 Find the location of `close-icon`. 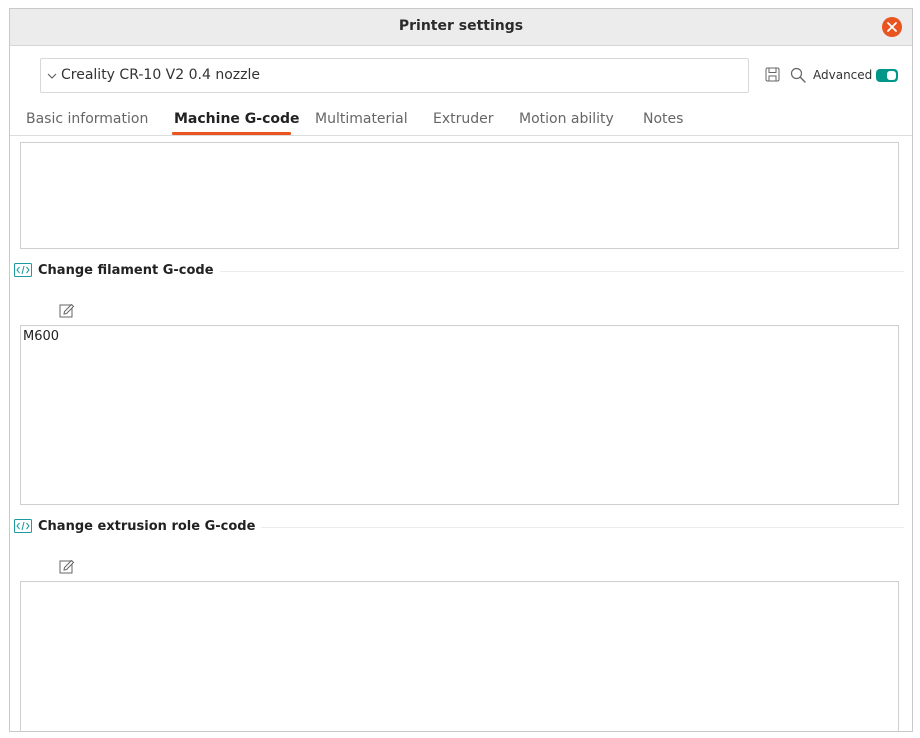

close-icon is located at coordinates (892, 27).